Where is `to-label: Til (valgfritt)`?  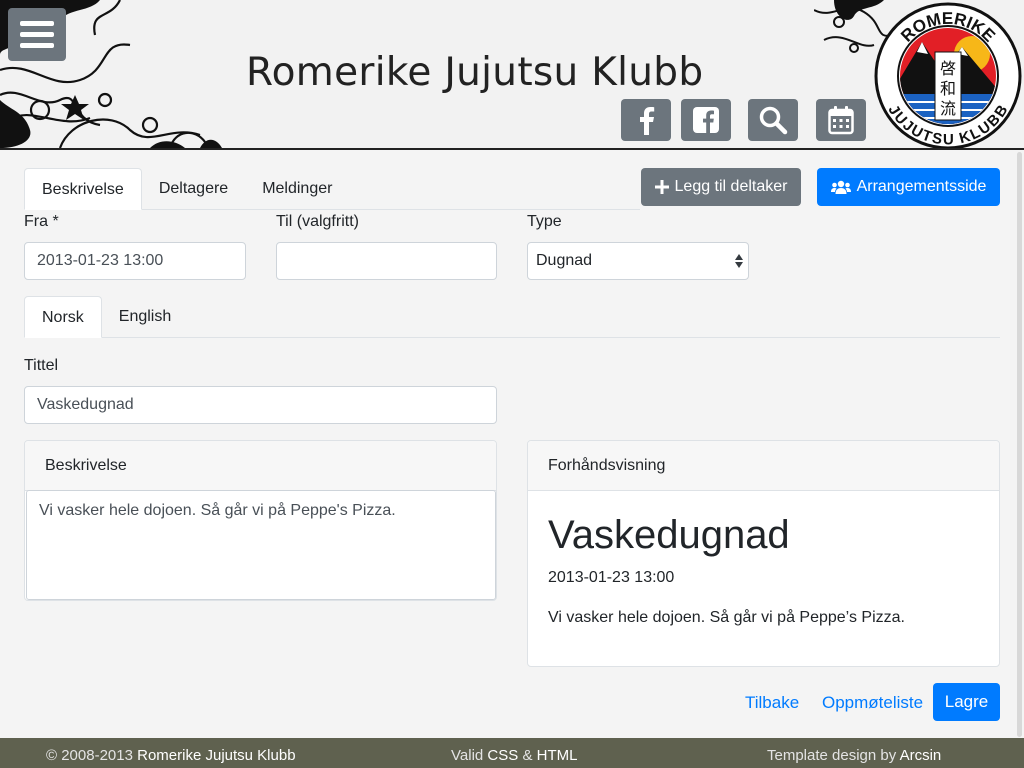
to-label: Til (valgfritt) is located at coordinates (317, 221).